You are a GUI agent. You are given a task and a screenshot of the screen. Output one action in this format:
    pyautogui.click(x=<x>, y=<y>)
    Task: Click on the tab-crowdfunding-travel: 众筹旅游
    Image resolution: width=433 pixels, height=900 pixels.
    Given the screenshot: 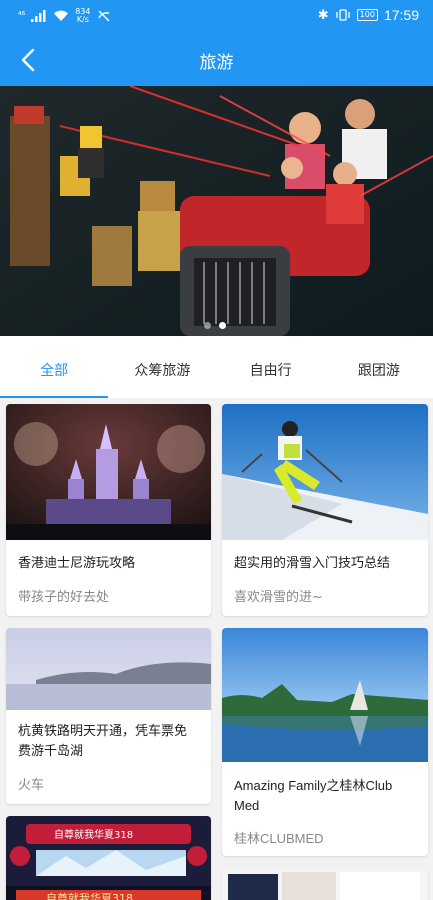 What is the action you would take?
    pyautogui.click(x=162, y=367)
    